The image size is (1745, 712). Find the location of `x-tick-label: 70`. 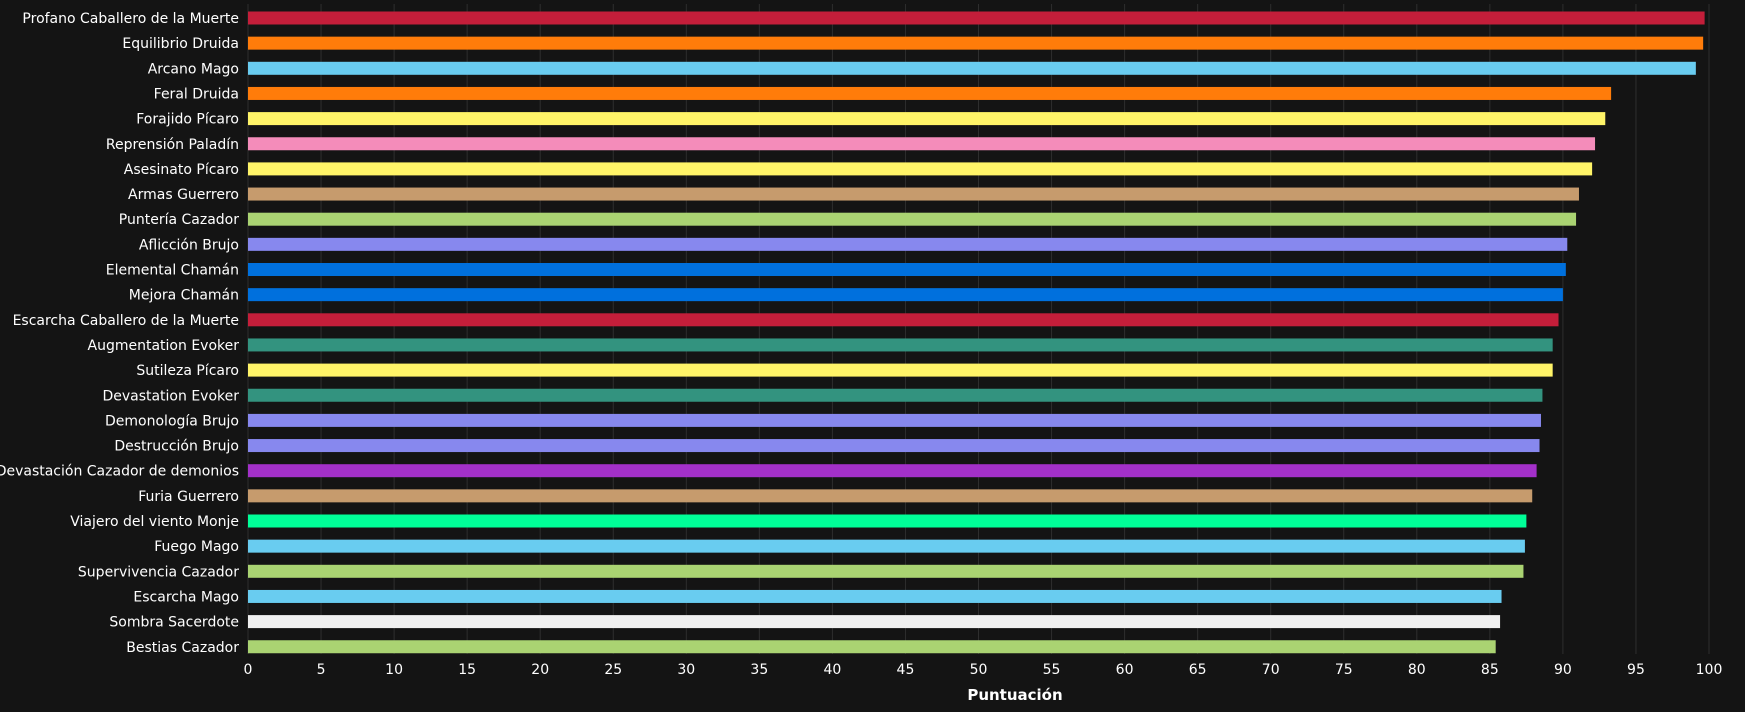

x-tick-label: 70 is located at coordinates (1271, 670).